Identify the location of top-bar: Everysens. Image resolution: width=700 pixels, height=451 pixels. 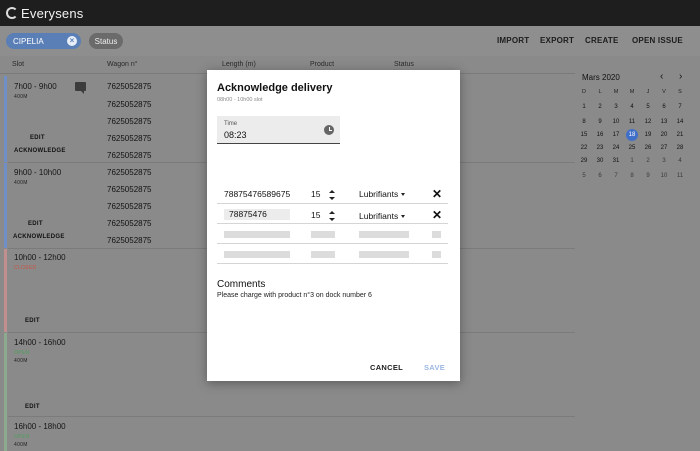
(350, 13).